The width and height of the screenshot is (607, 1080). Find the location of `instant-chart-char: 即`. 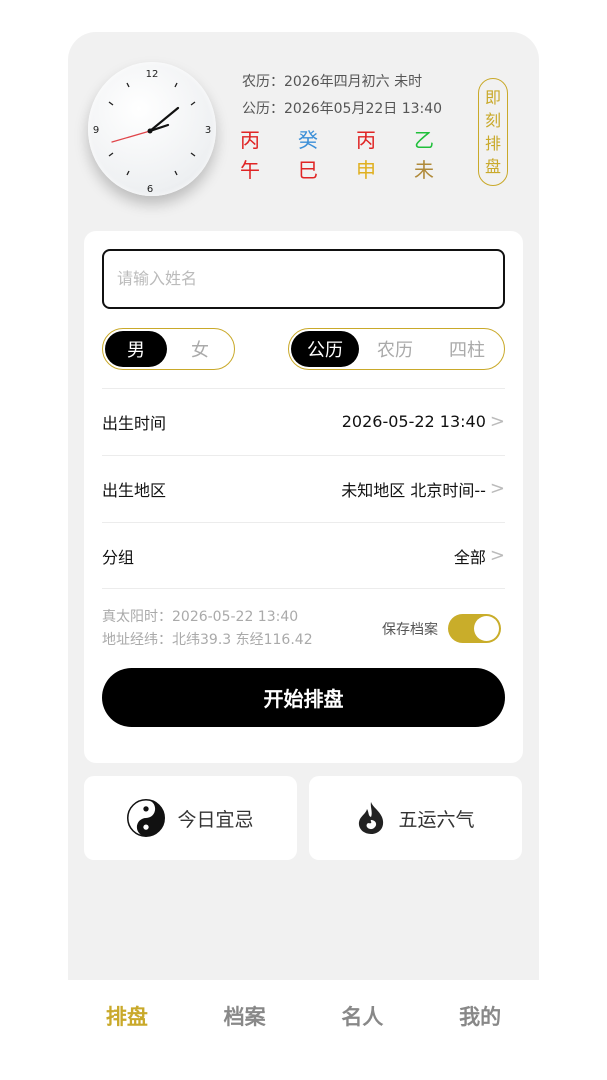

instant-chart-char: 即 is located at coordinates (492, 97).